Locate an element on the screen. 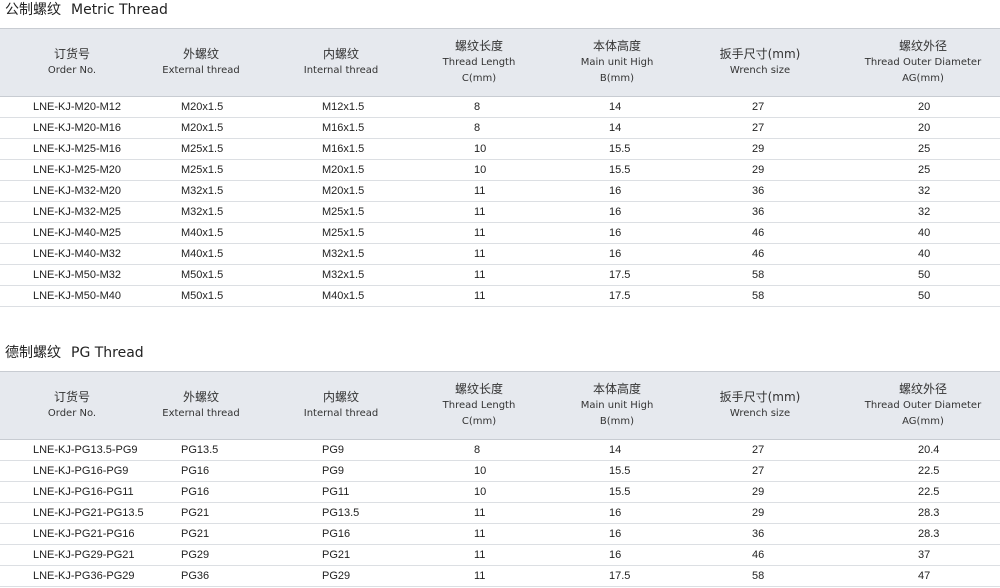 This screenshot has height=588, width=1000. cell-thread-outer-diameter: 37 is located at coordinates (924, 555).